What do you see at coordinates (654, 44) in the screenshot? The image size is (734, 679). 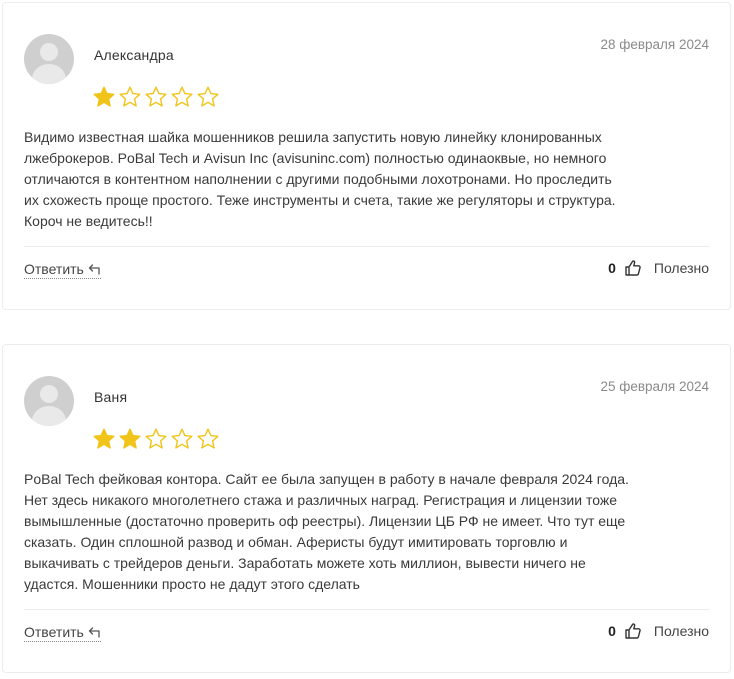 I see `review-date: 28 февраля 2024` at bounding box center [654, 44].